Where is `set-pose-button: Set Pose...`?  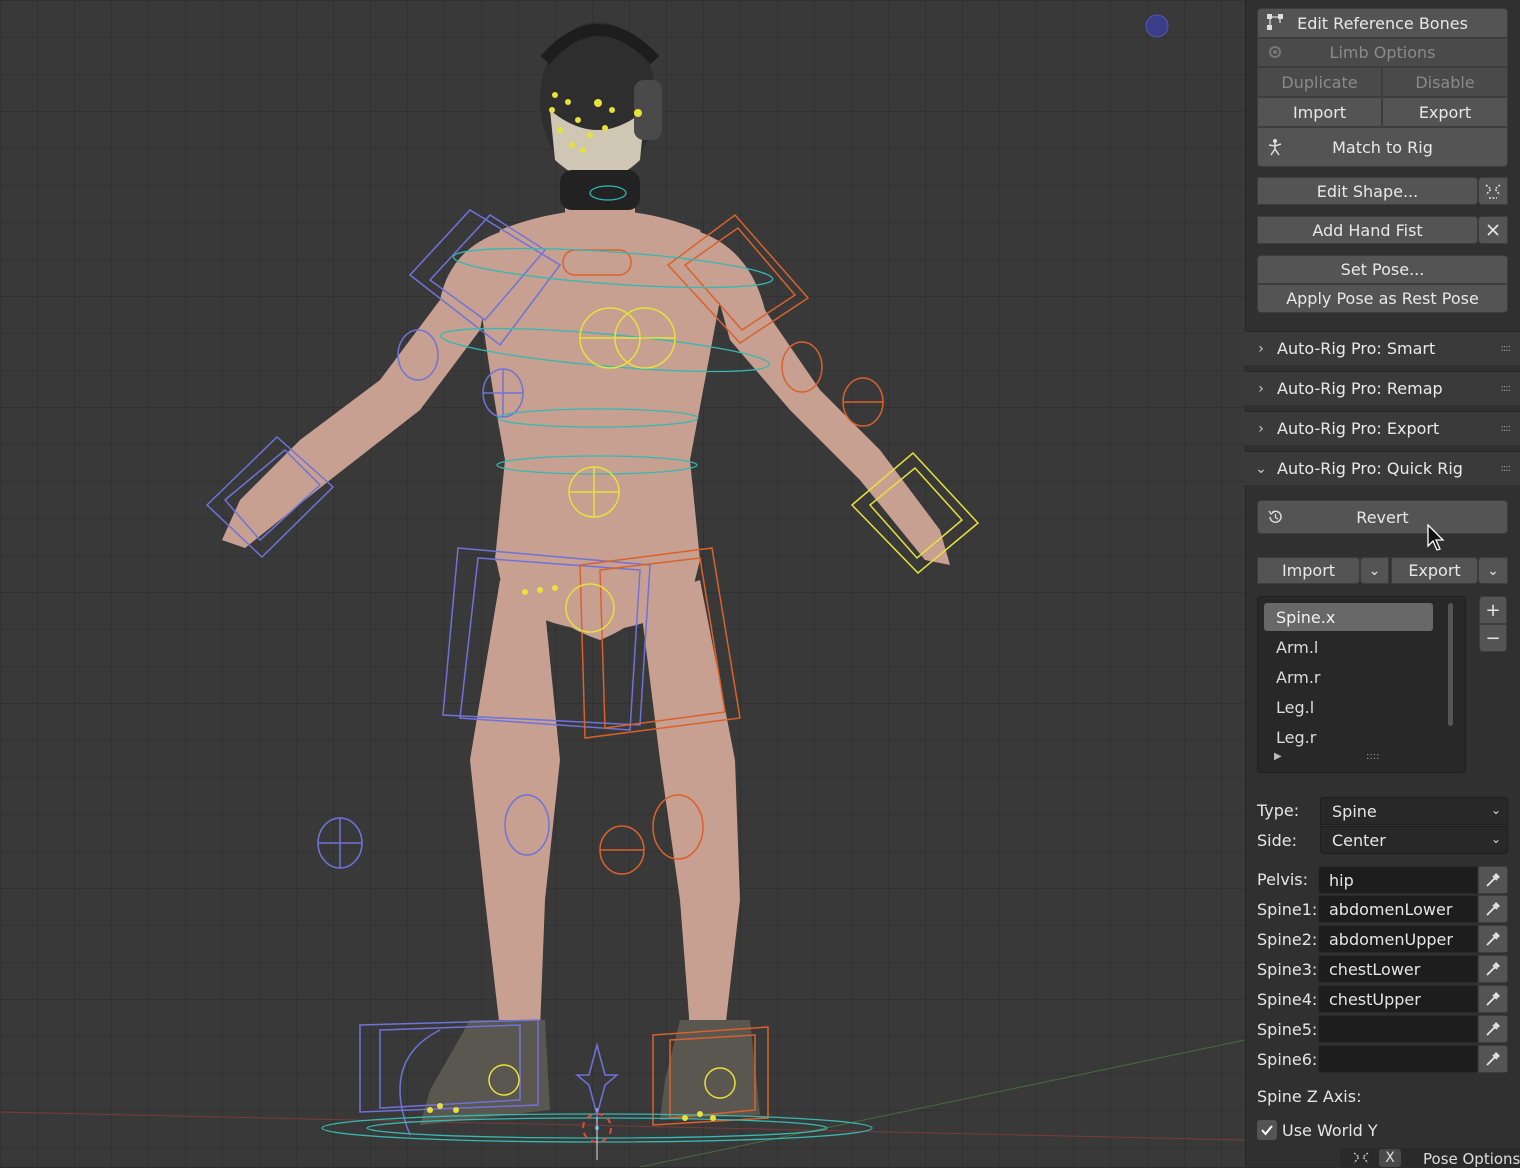
set-pose-button: Set Pose... is located at coordinates (1382, 269).